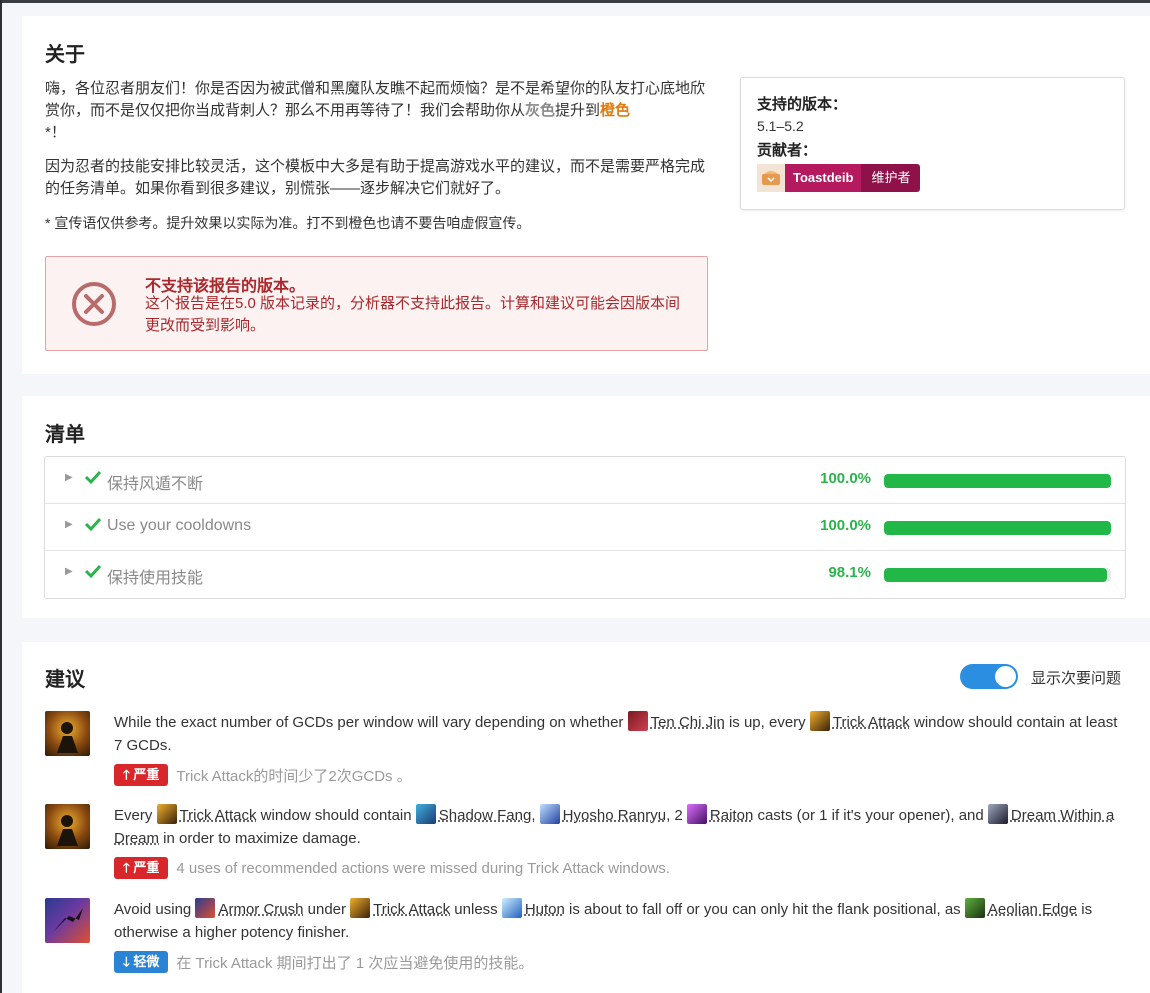 This screenshot has height=993, width=1150. I want to click on raiton-icon, so click(696, 814).